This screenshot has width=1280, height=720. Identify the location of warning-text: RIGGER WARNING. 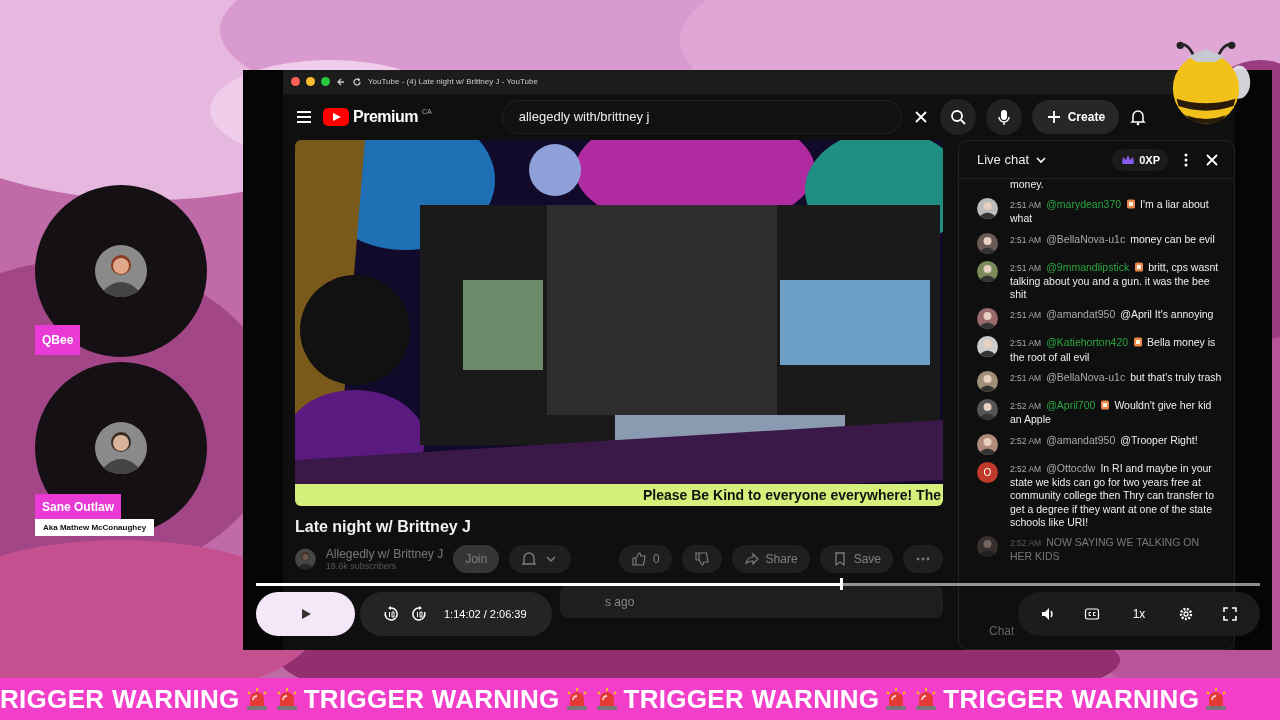
(120, 699).